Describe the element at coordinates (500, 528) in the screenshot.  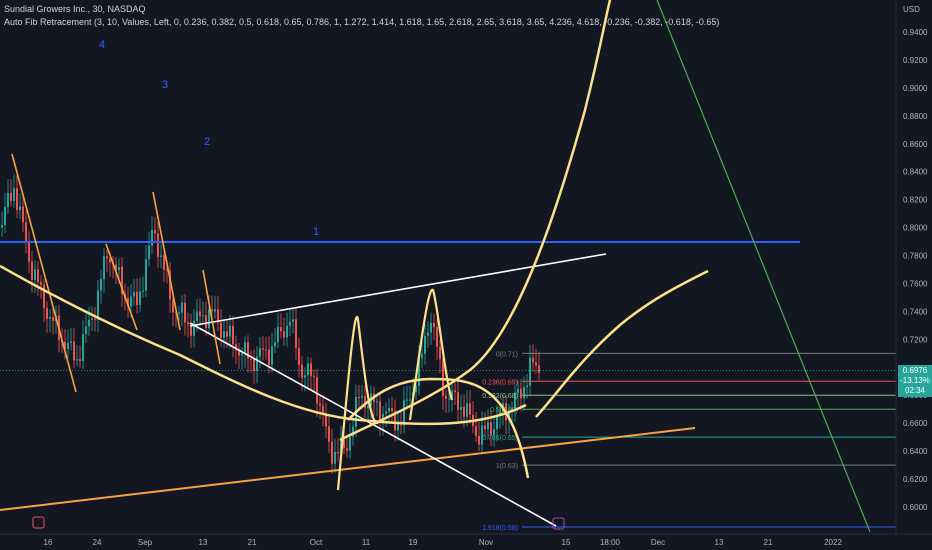
I see `fib-level-label: 1.618(0.58)` at that location.